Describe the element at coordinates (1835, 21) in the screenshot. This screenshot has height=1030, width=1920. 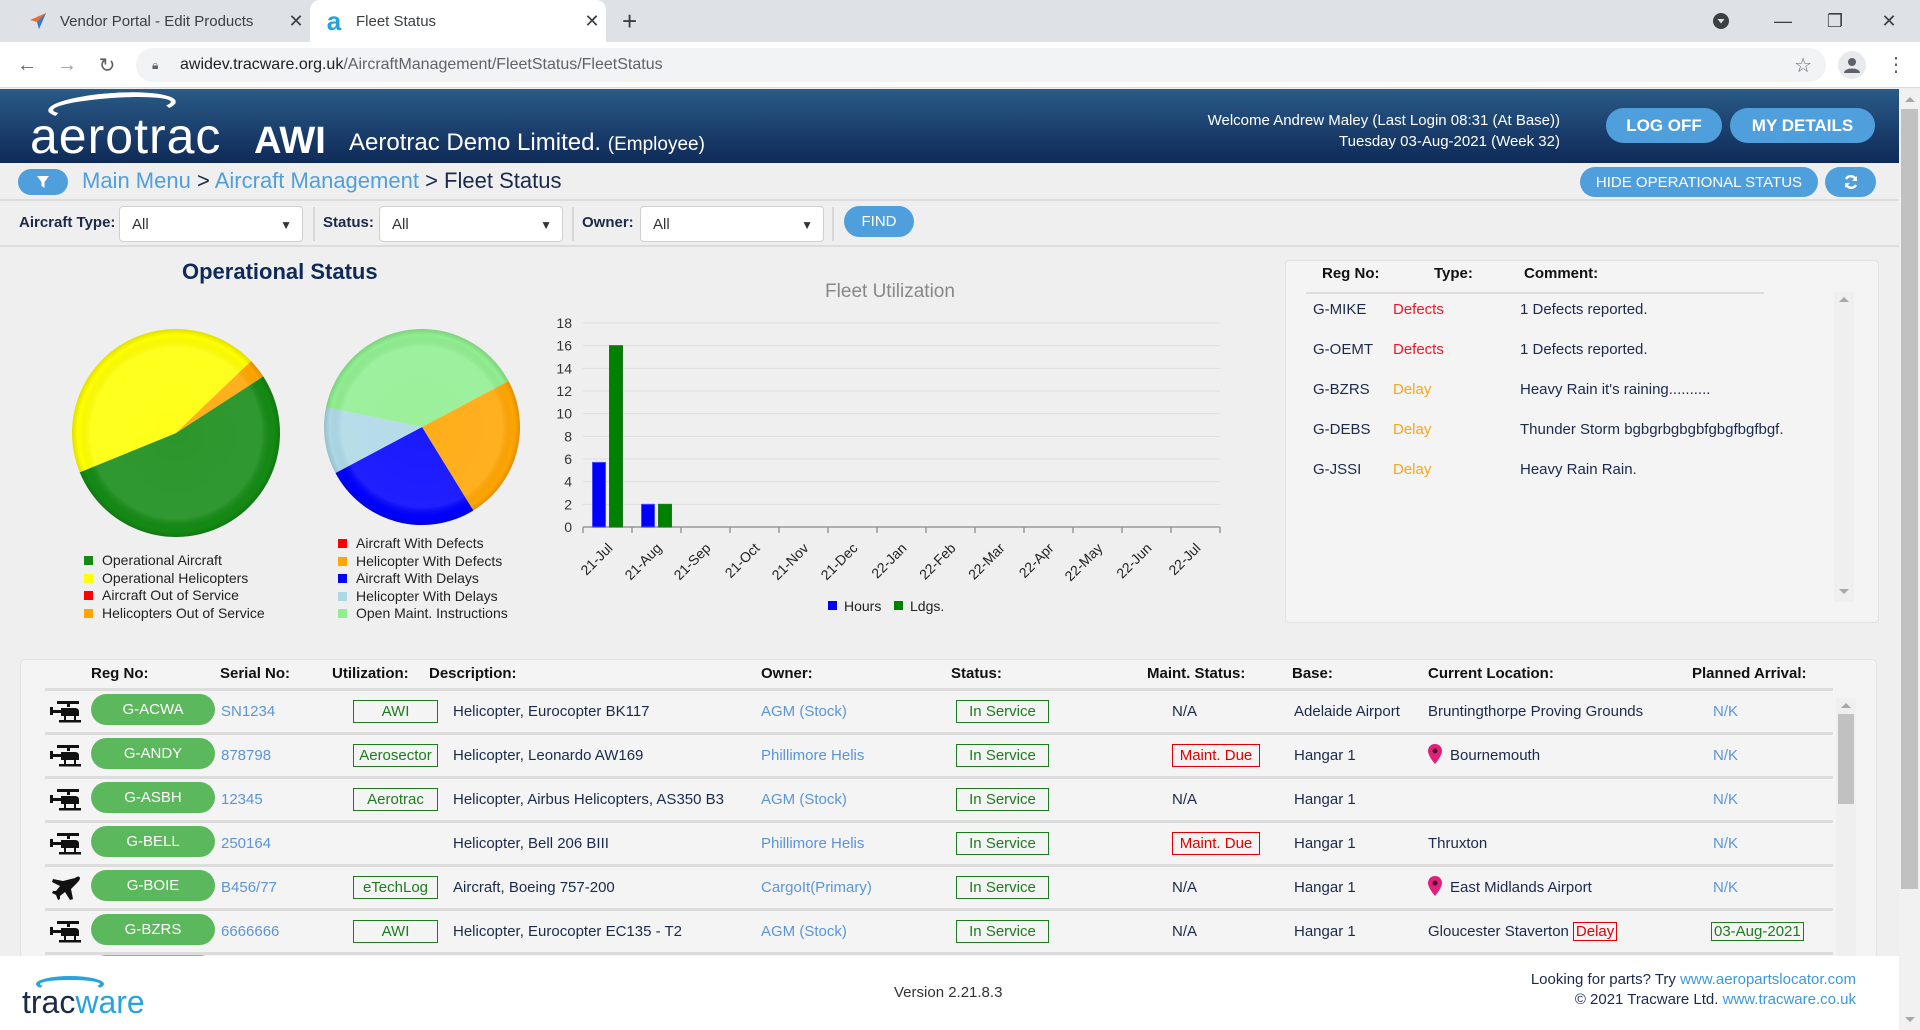
I see `restore-icon: ❐` at that location.